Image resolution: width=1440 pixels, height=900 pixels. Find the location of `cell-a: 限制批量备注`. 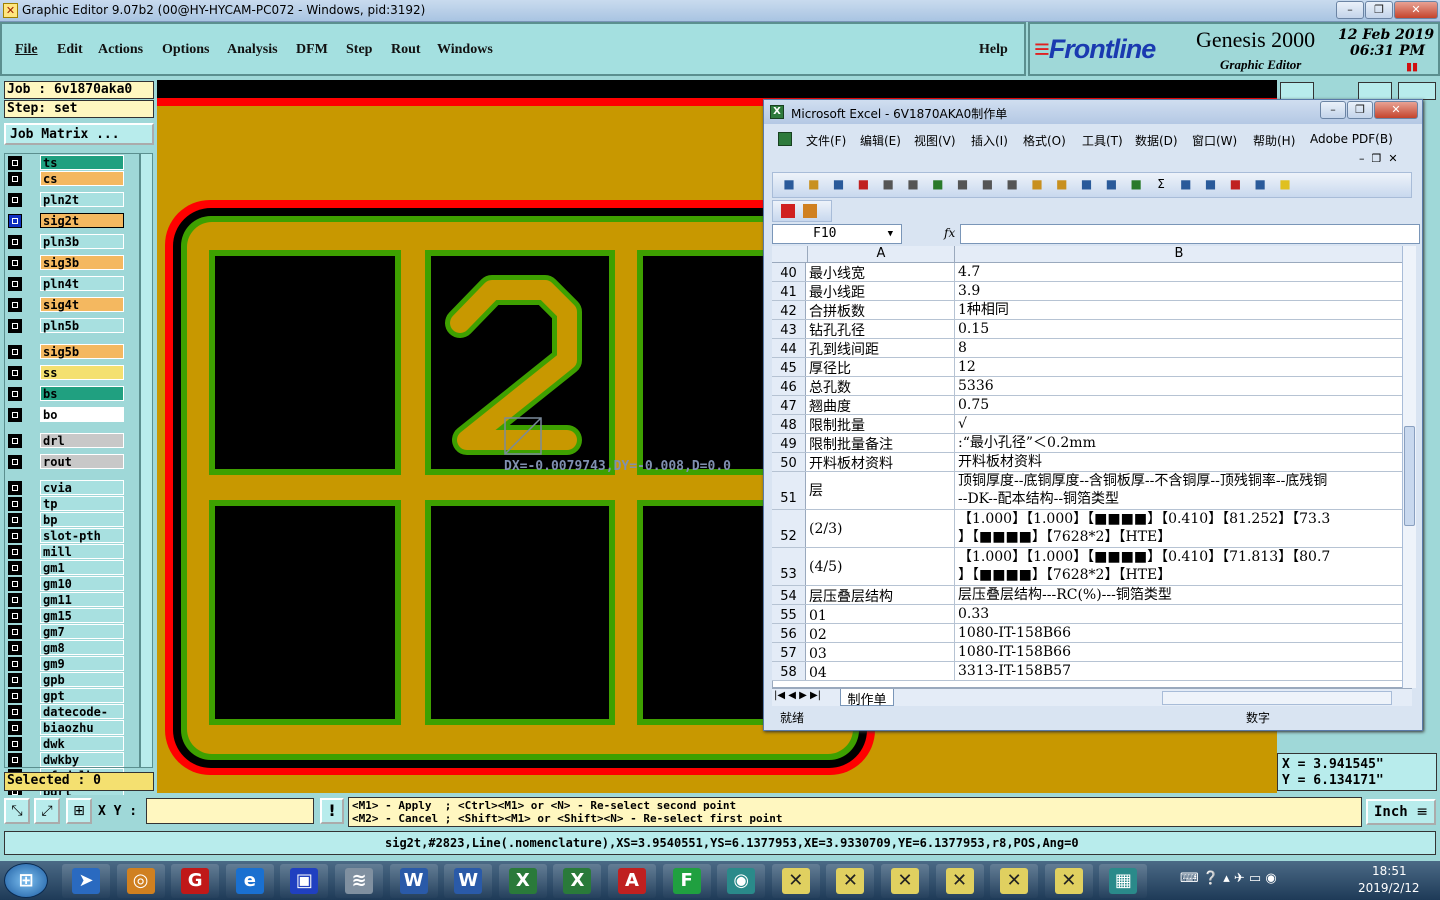

cell-a: 限制批量备注 is located at coordinates (881, 443).